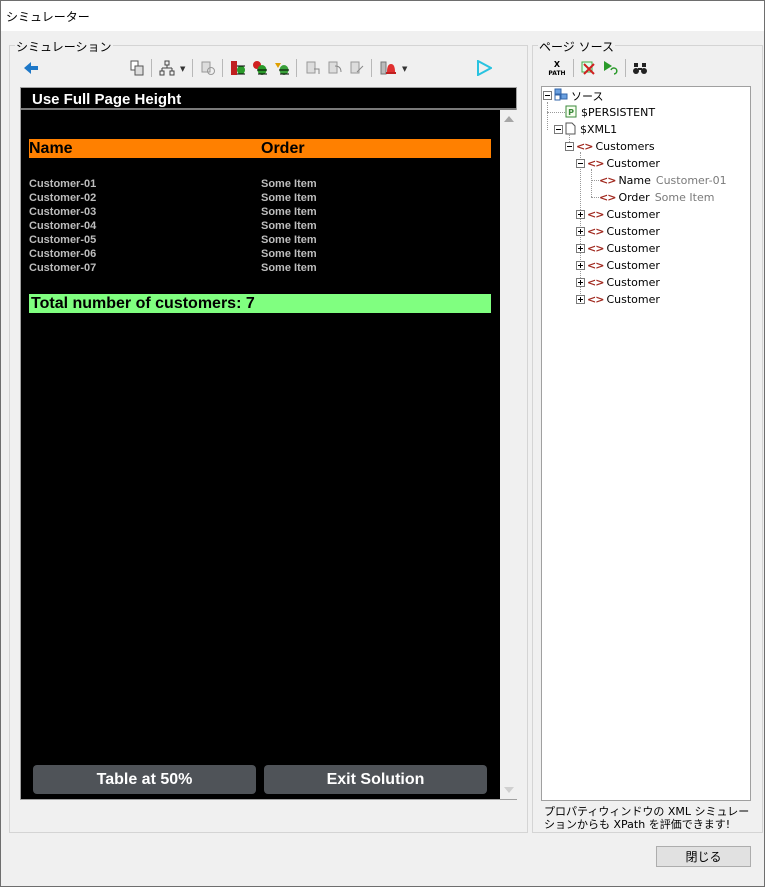 The image size is (765, 887). Describe the element at coordinates (509, 119) in the screenshot. I see `scroll-up-icon` at that location.